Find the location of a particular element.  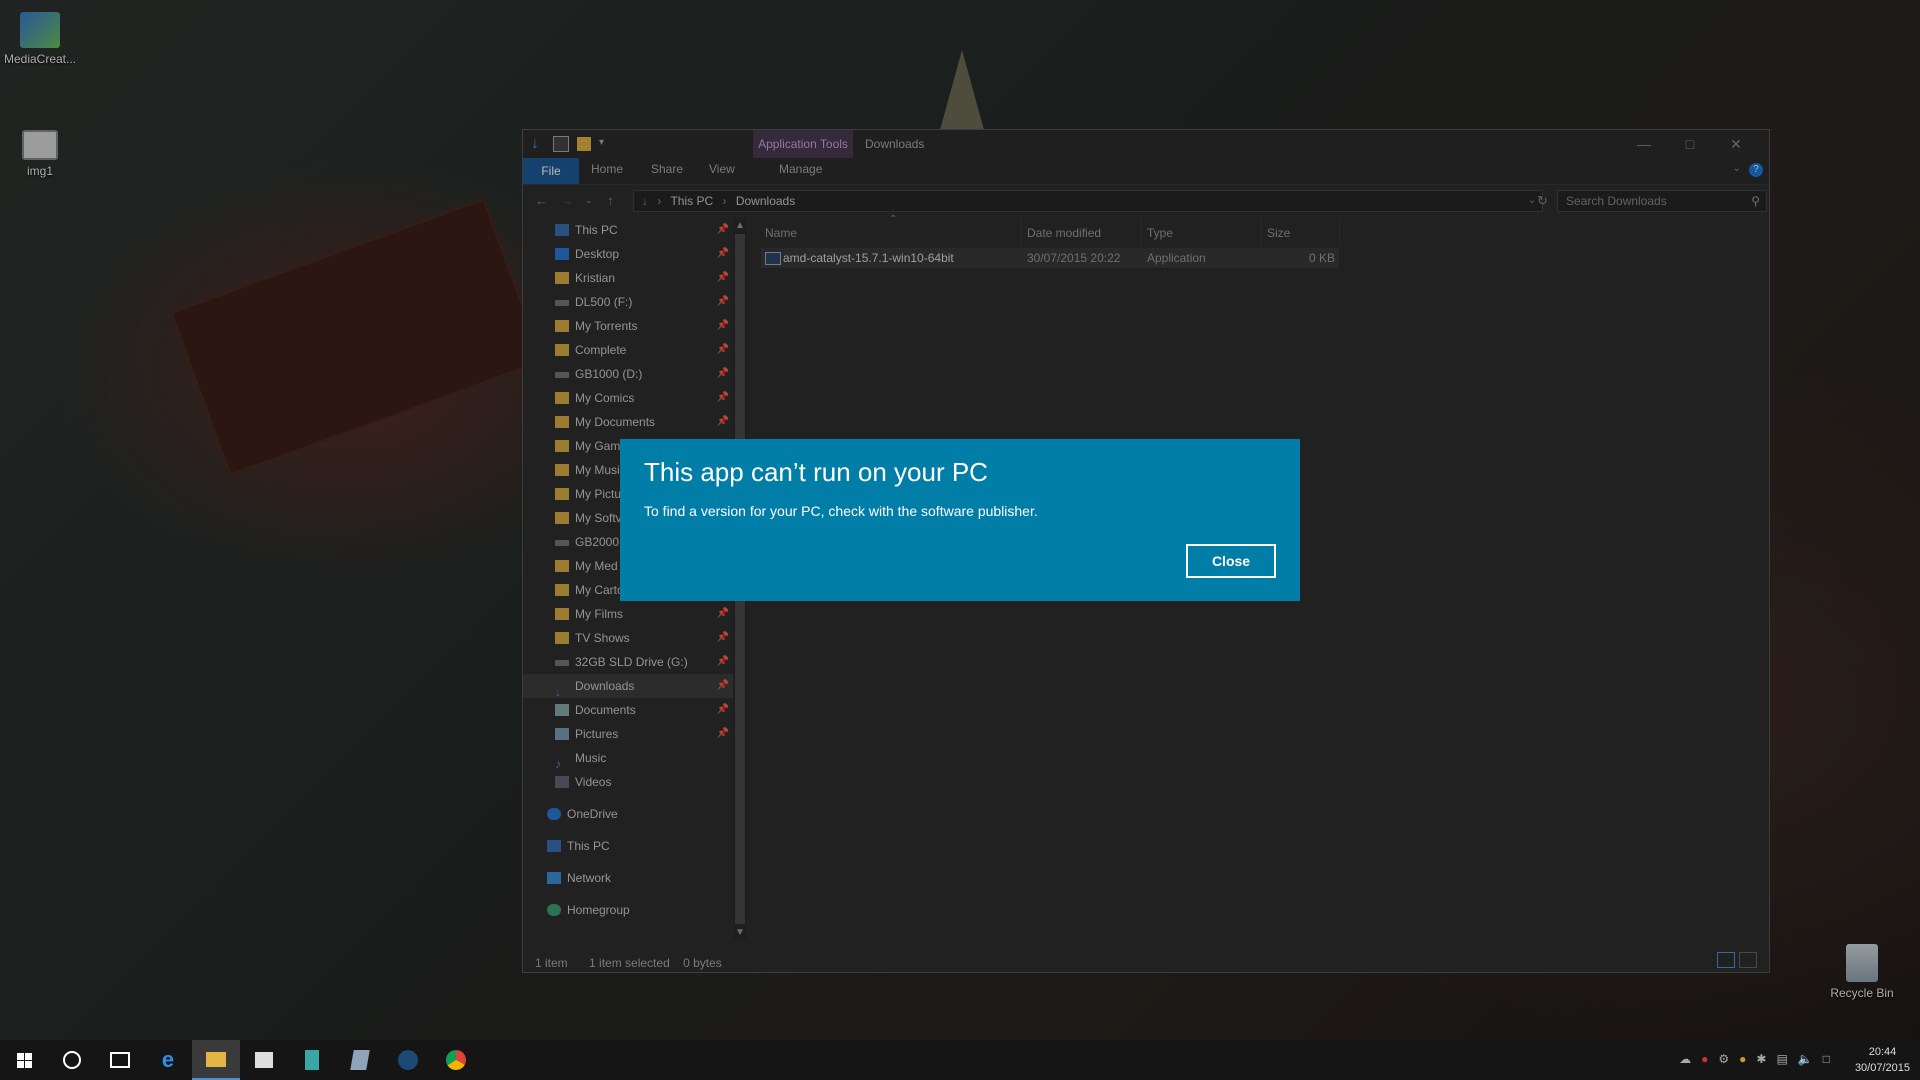

app-tray-icon: ✱ is located at coordinates (1761, 1059).